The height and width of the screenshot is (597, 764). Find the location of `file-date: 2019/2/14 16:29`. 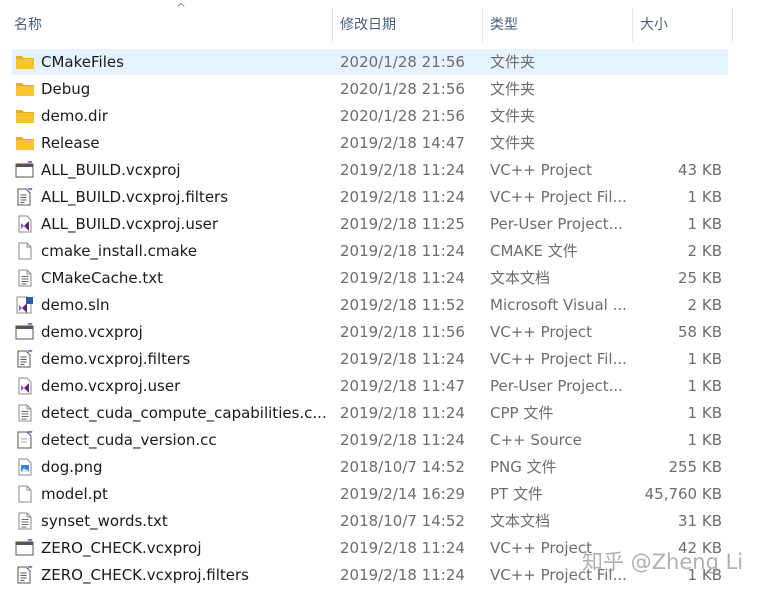

file-date: 2019/2/14 16:29 is located at coordinates (402, 494).